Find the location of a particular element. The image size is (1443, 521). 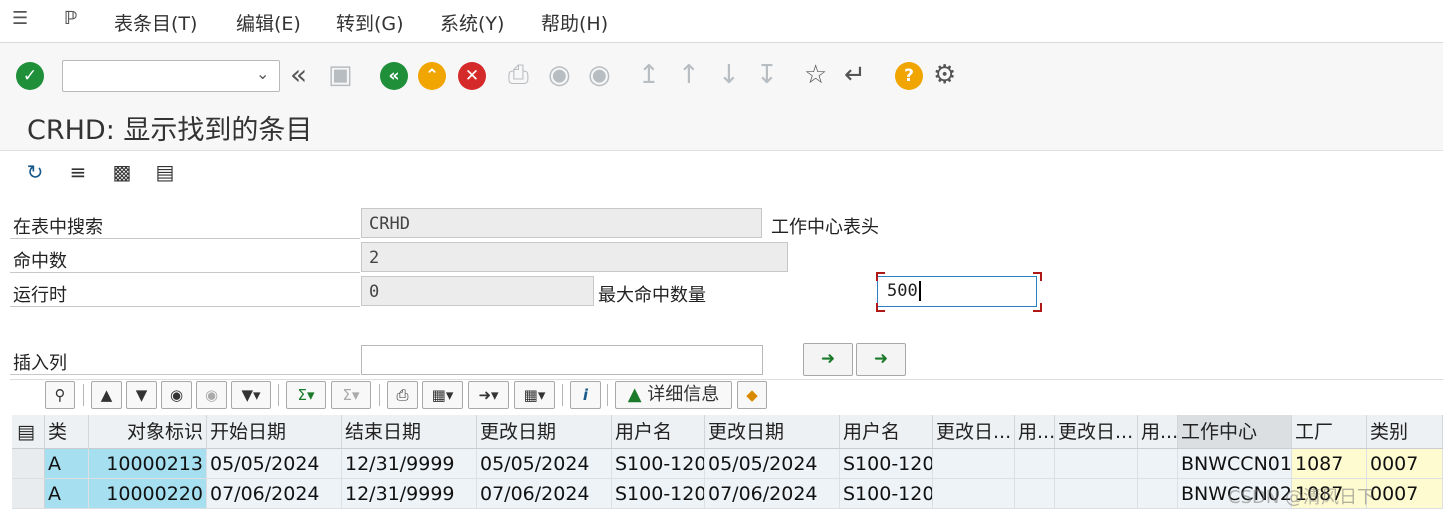

column-header: 对象标识 is located at coordinates (148, 432).